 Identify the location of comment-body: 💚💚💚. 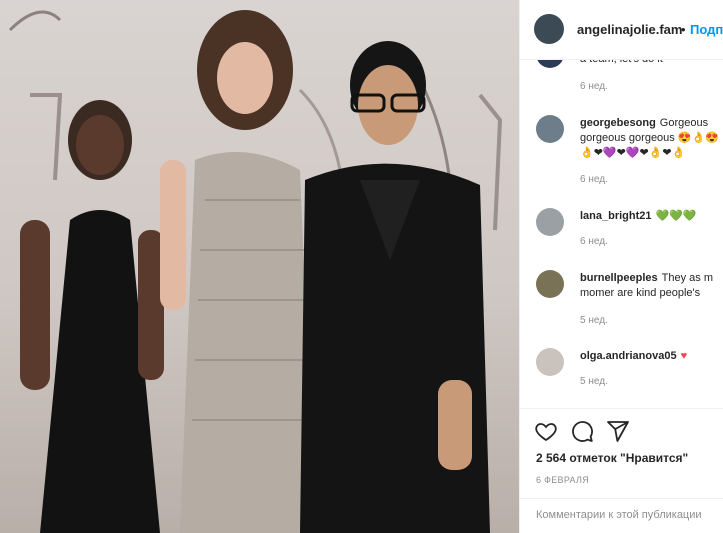
(676, 216).